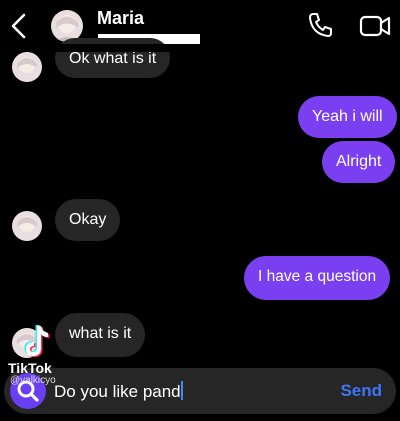  I want to click on text-caret, so click(181, 390).